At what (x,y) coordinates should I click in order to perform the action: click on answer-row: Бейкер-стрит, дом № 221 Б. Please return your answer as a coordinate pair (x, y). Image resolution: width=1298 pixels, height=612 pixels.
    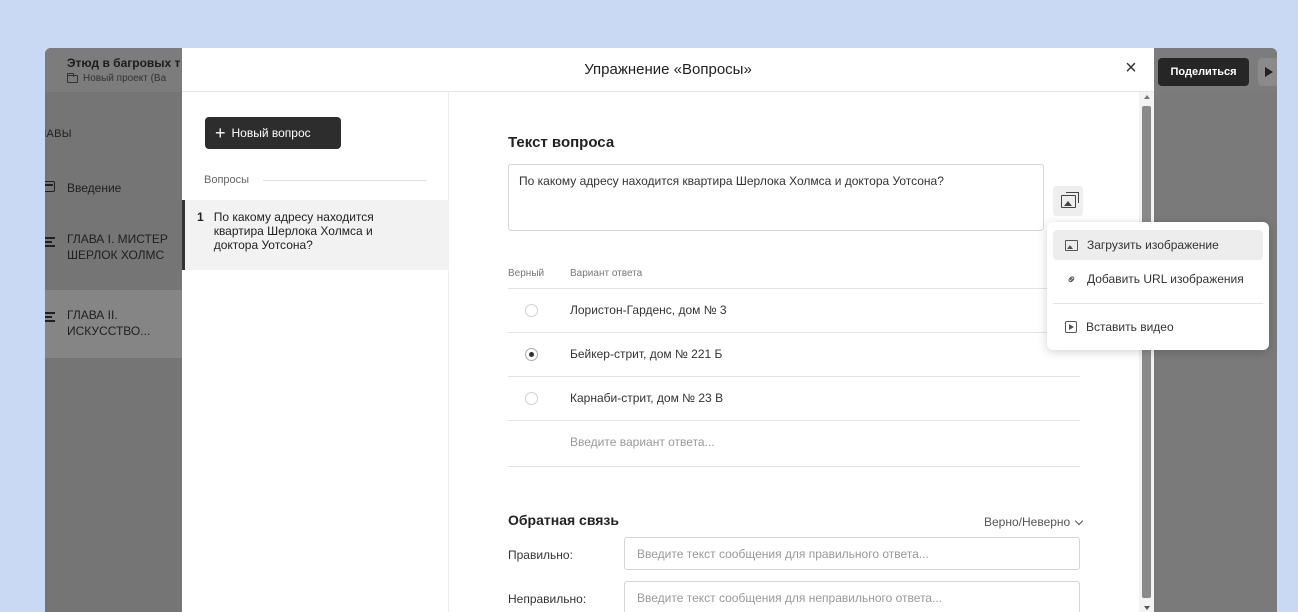
    Looking at the image, I should click on (794, 354).